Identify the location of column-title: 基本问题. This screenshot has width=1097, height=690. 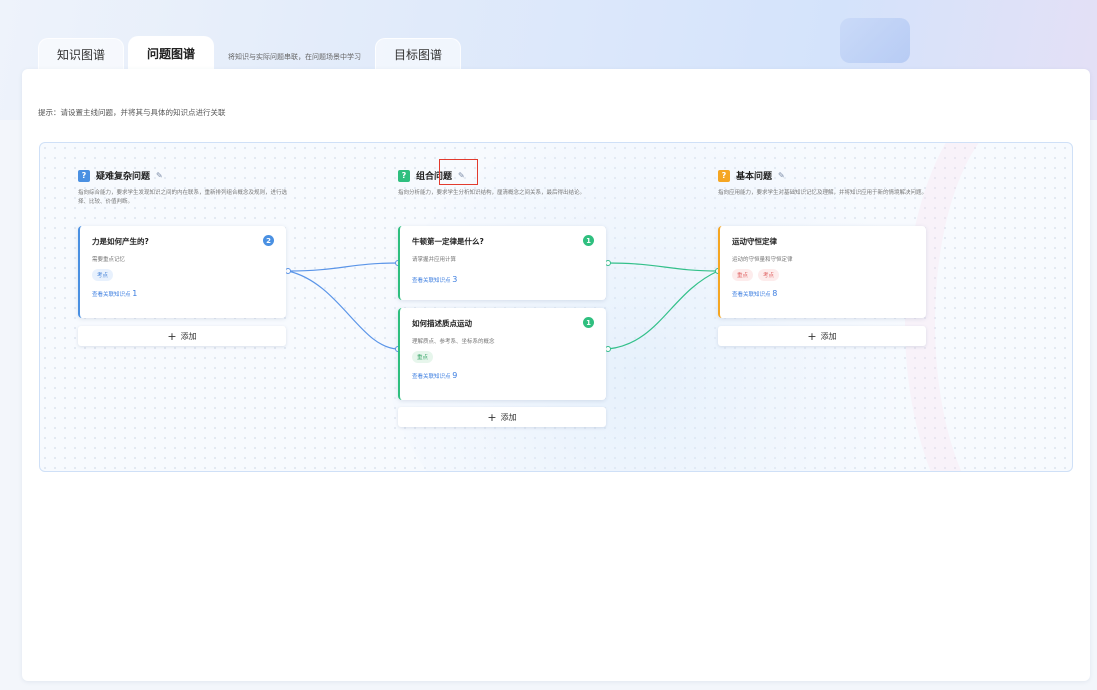
(754, 177).